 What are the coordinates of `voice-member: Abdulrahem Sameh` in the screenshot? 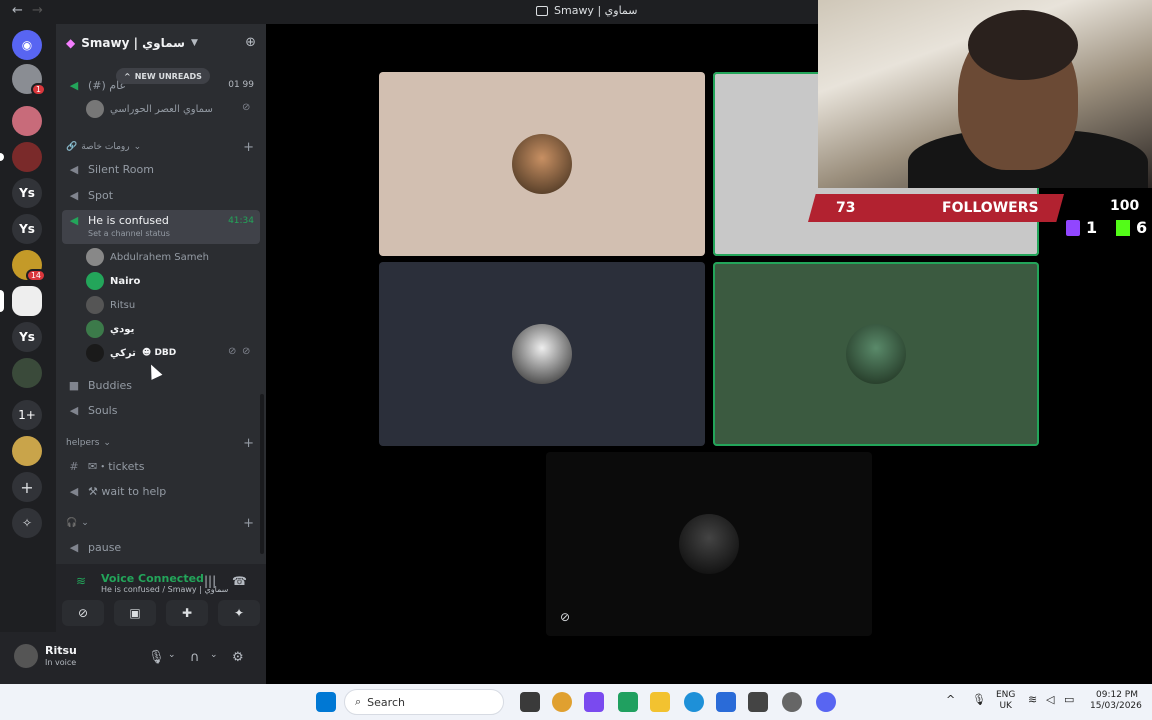 It's located at (147, 257).